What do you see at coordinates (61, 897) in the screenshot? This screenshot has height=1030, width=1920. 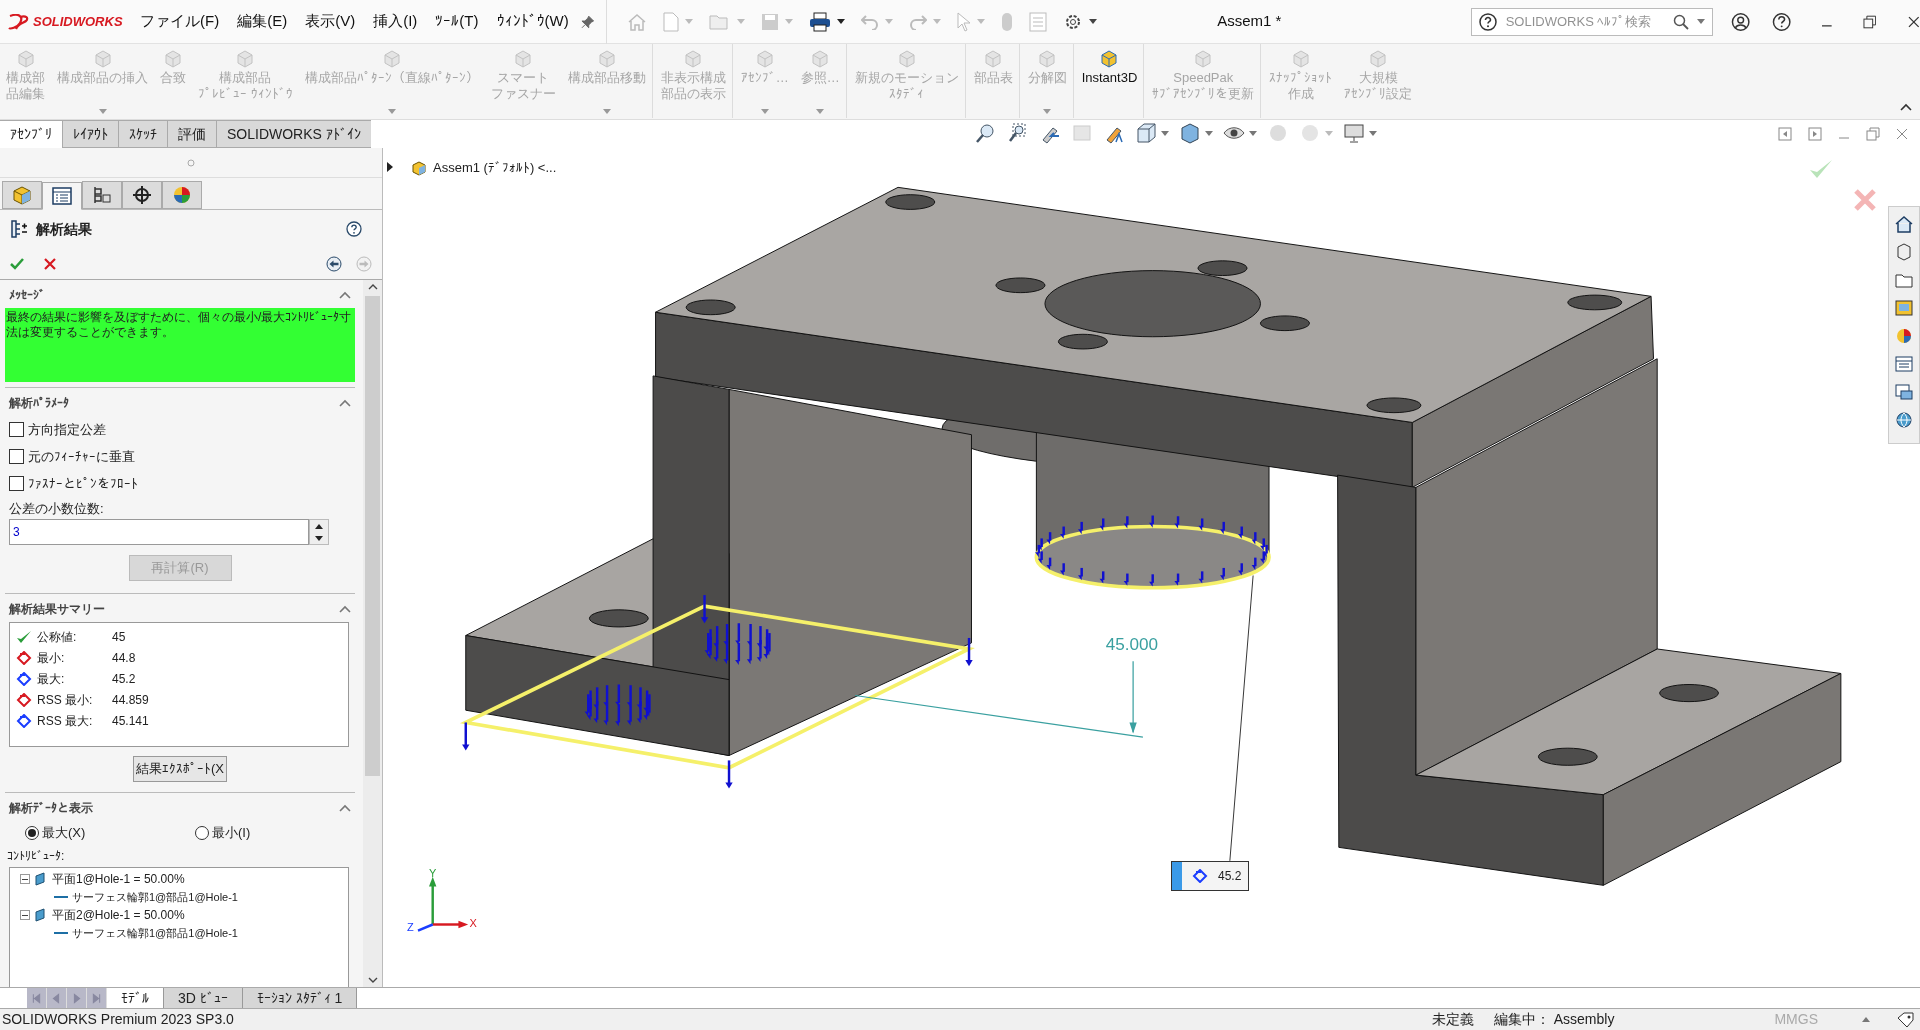 I see `edge-line-icon` at bounding box center [61, 897].